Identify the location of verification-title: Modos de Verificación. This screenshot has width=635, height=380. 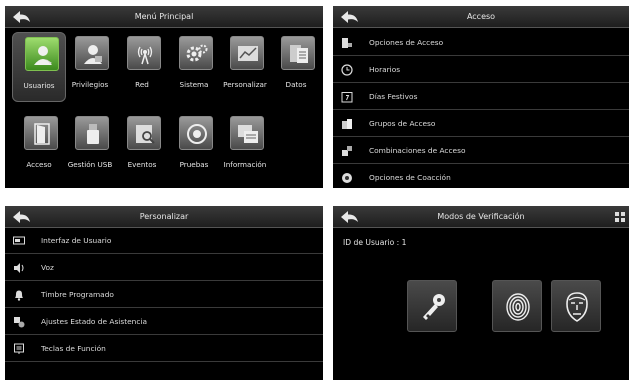
(481, 216).